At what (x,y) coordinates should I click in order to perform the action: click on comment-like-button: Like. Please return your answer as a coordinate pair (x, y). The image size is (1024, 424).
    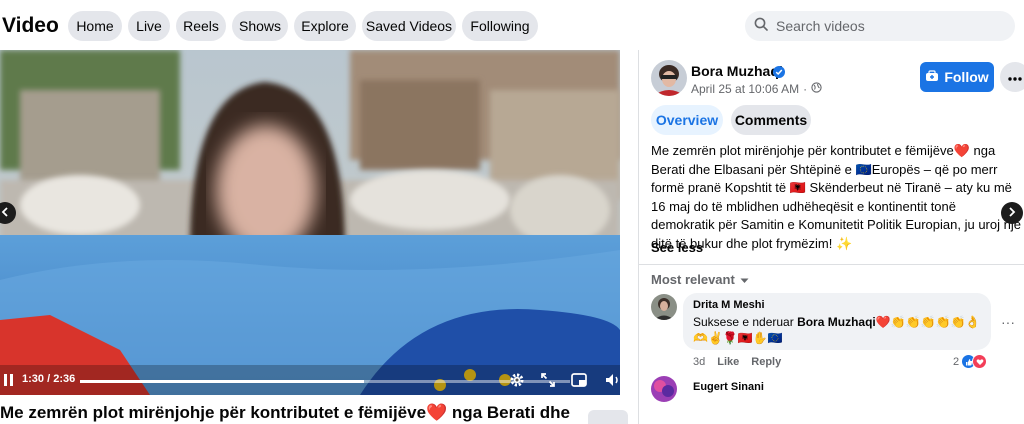
    Looking at the image, I should click on (728, 362).